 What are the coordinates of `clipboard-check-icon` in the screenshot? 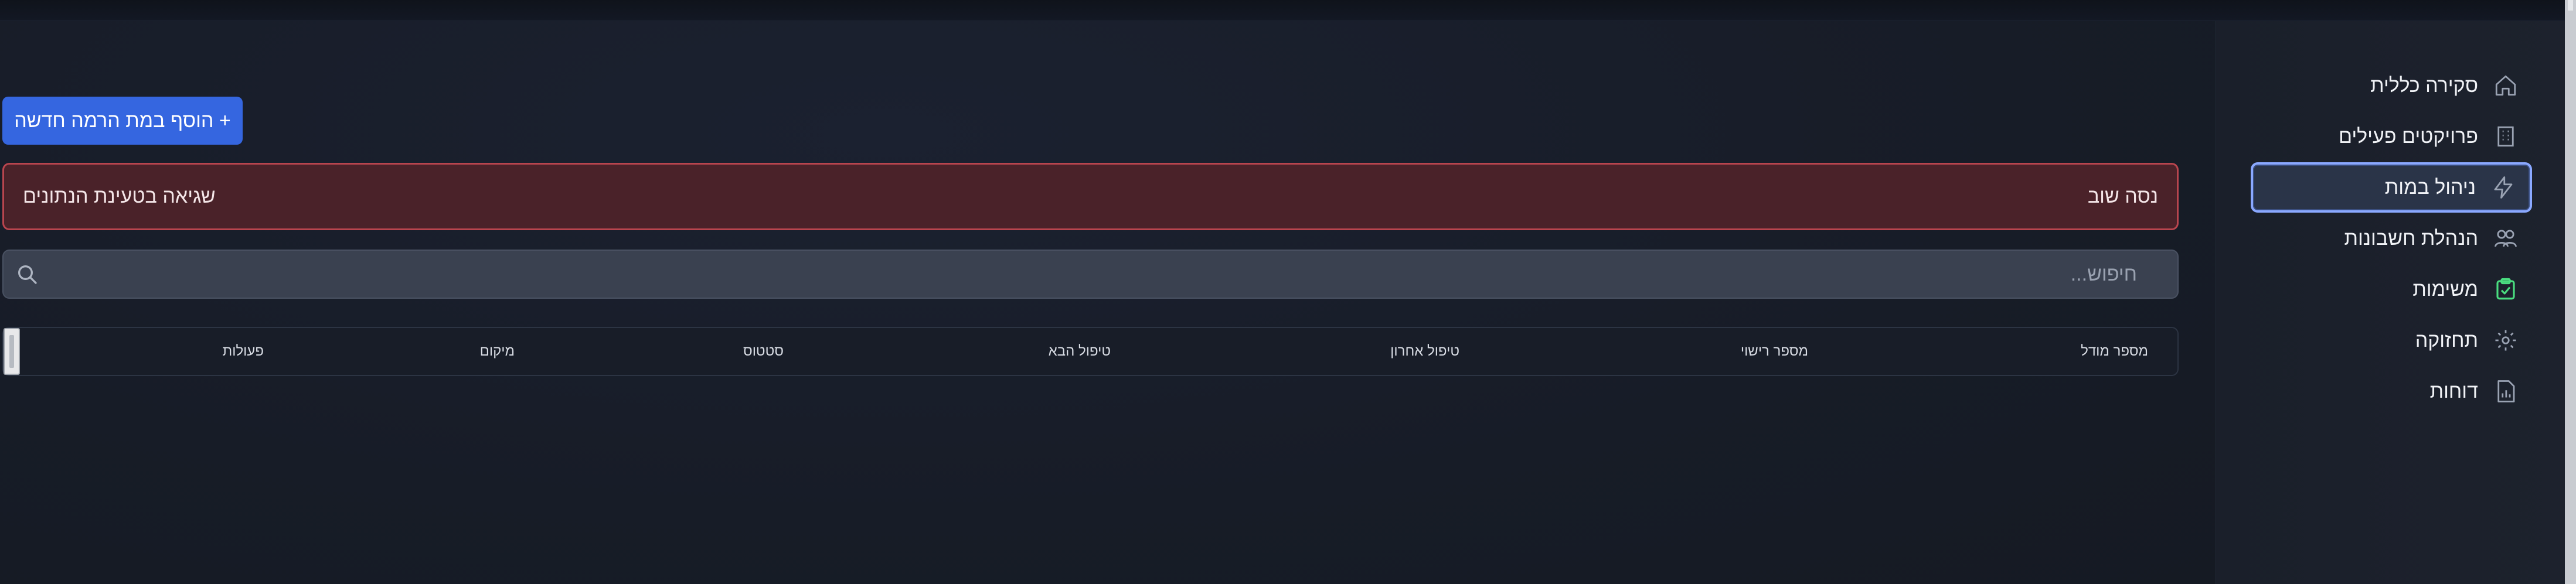 It's located at (2505, 289).